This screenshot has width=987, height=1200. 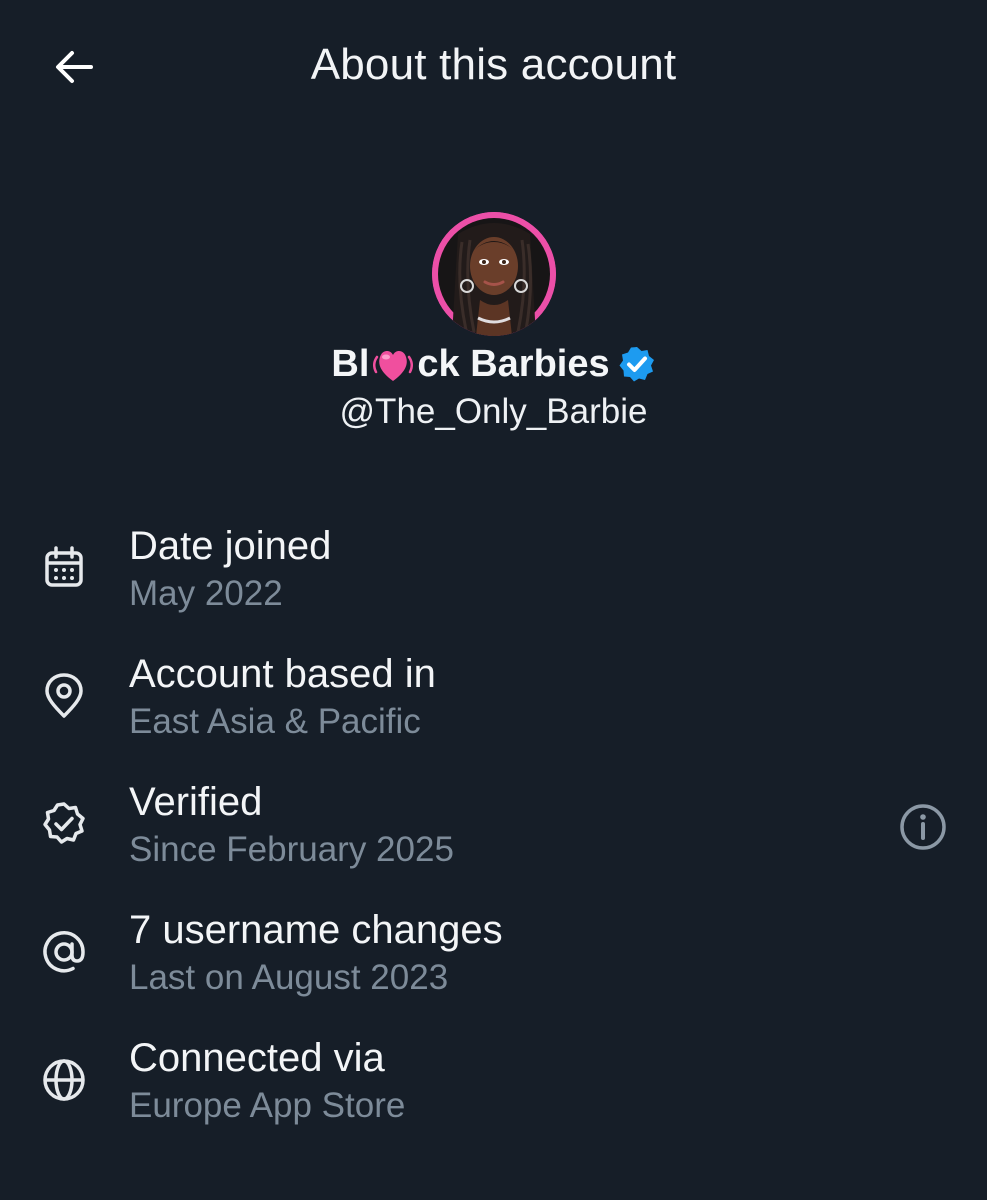 What do you see at coordinates (350, 363) in the screenshot?
I see `display-name-start: Bl` at bounding box center [350, 363].